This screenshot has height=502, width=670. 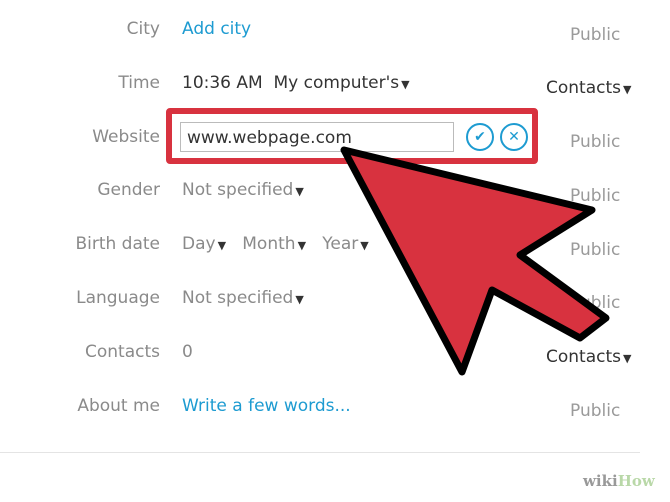 What do you see at coordinates (600, 481) in the screenshot?
I see `watermark-wiki: wiki` at bounding box center [600, 481].